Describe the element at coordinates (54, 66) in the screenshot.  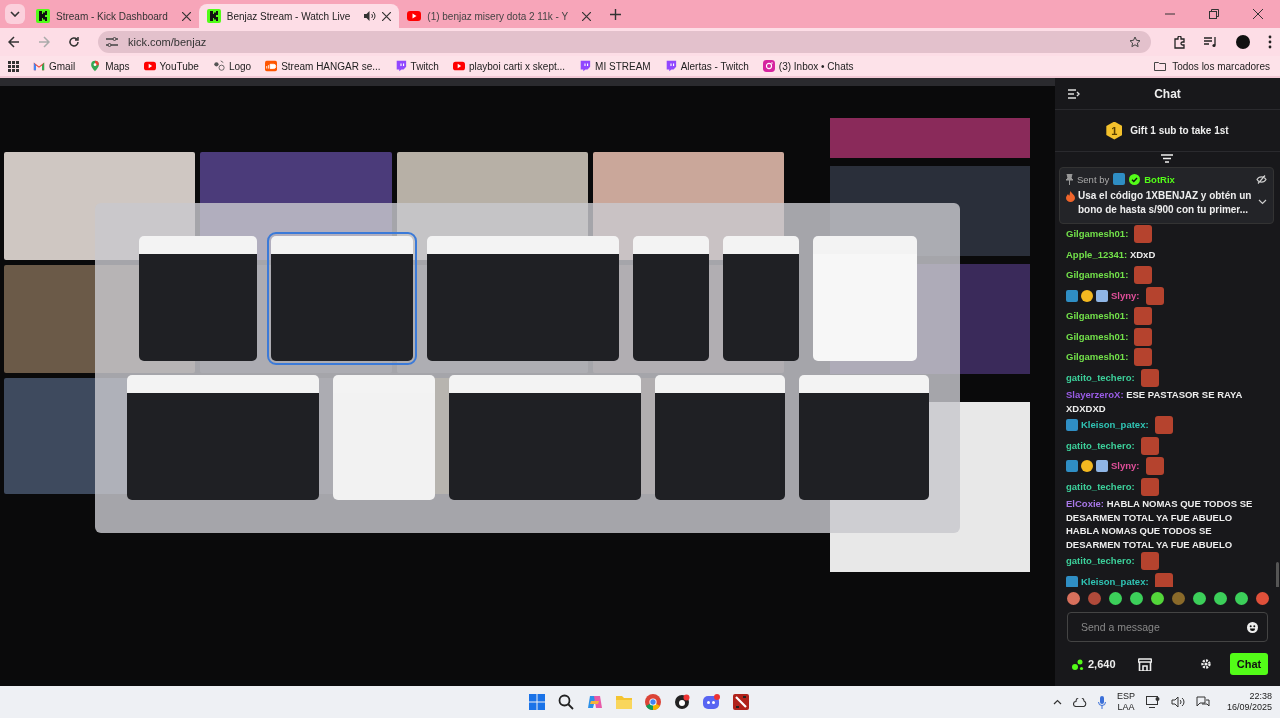
I see `bookmark-item: Gmail` at that location.